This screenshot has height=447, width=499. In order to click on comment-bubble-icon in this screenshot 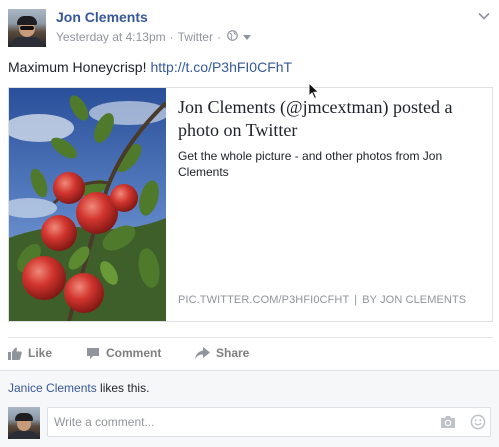, I will do `click(93, 353)`.